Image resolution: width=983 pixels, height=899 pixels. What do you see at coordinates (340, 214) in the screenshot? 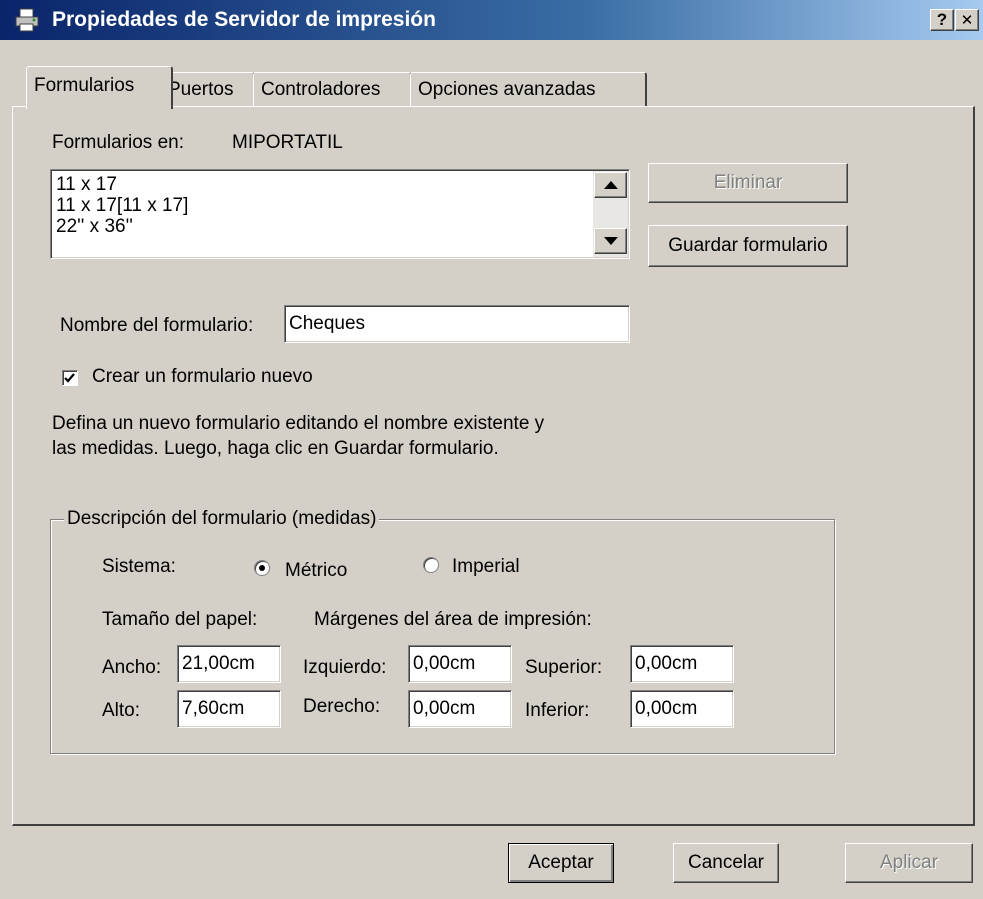
I see `forms-listbox: 11 x 17 11 x 17[11 x 17] 22'' x 36''` at bounding box center [340, 214].